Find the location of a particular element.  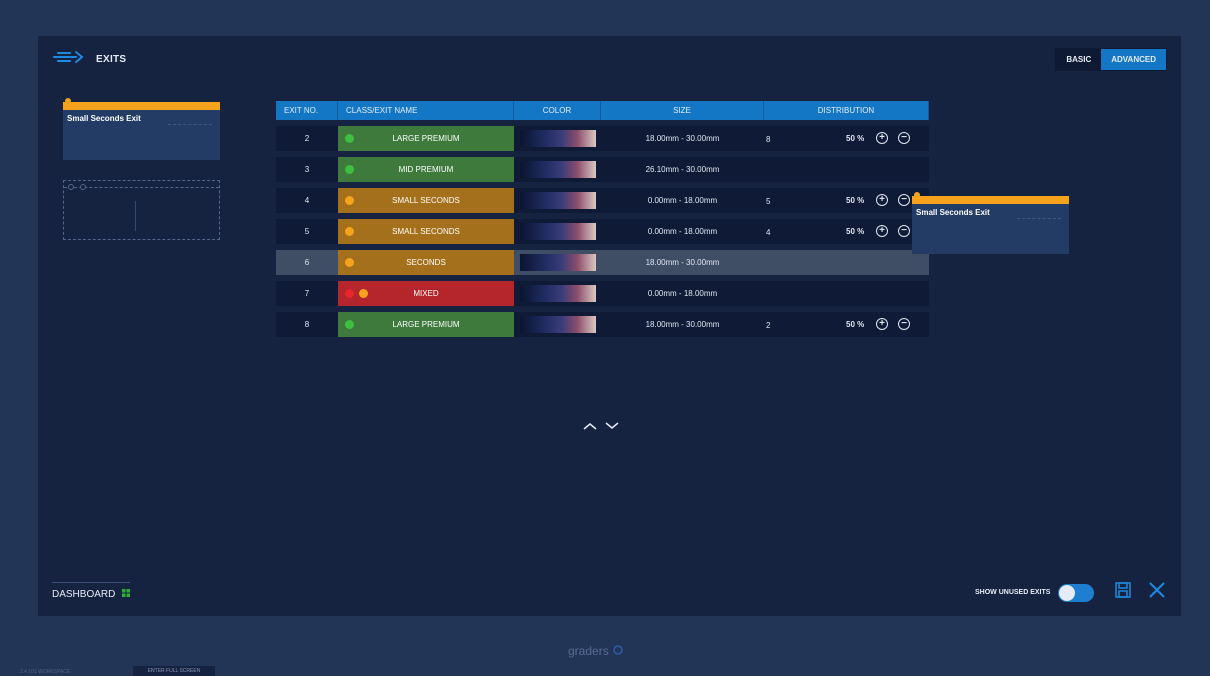

show-unused-exits: SHOW UNUSED EXITS is located at coordinates (1070, 592).